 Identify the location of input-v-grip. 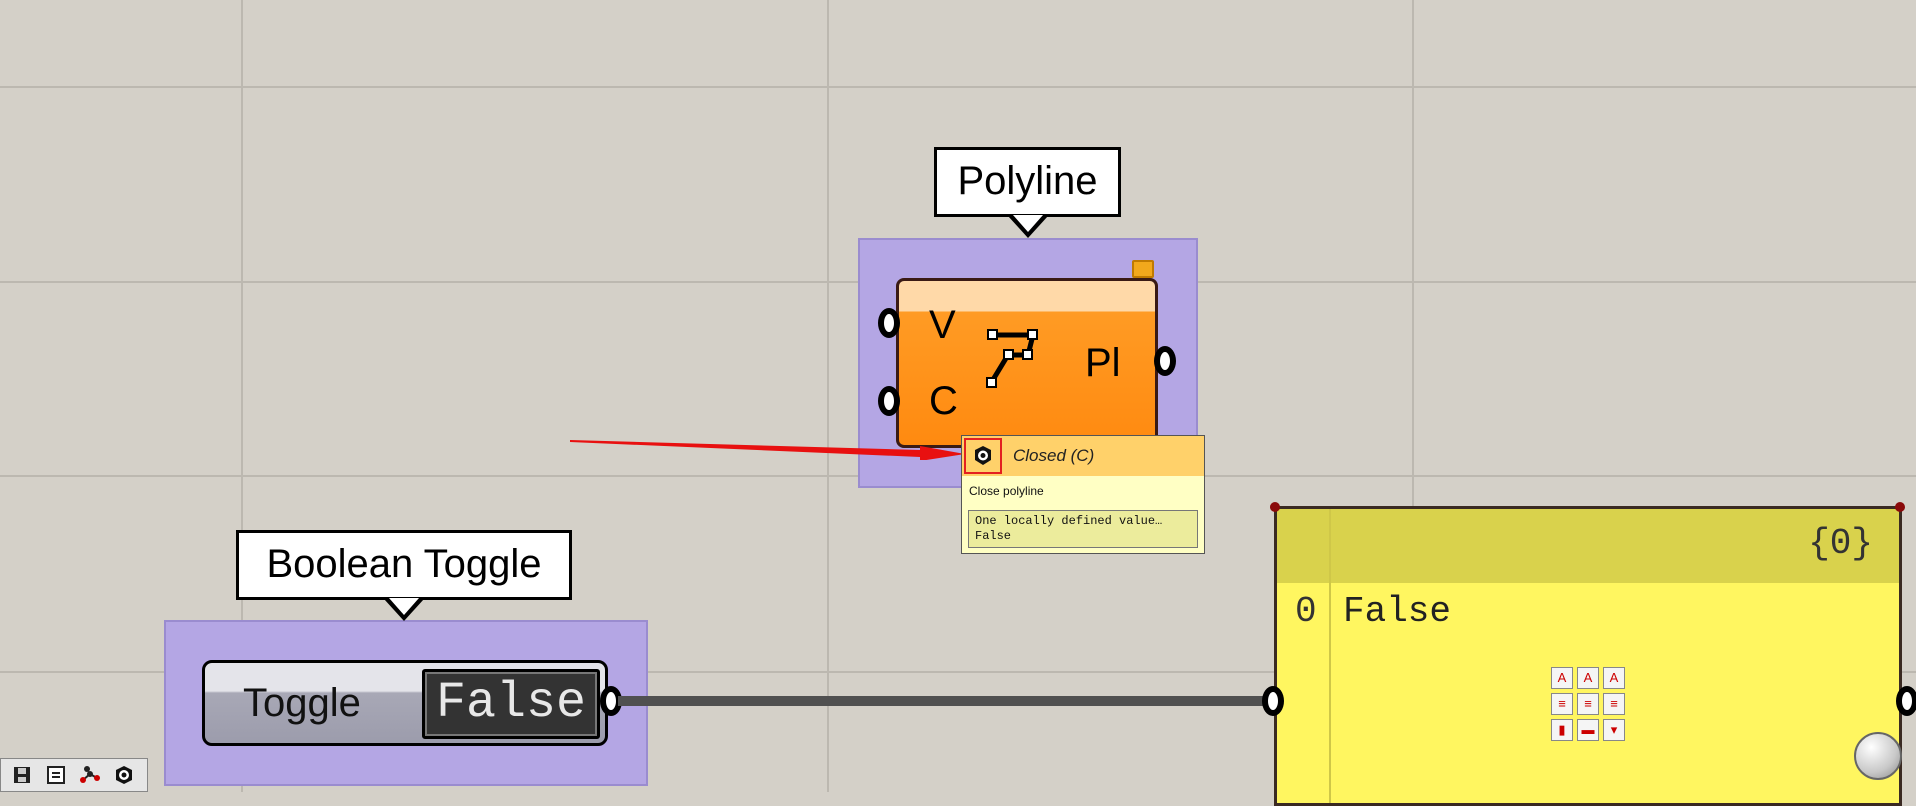
(889, 323).